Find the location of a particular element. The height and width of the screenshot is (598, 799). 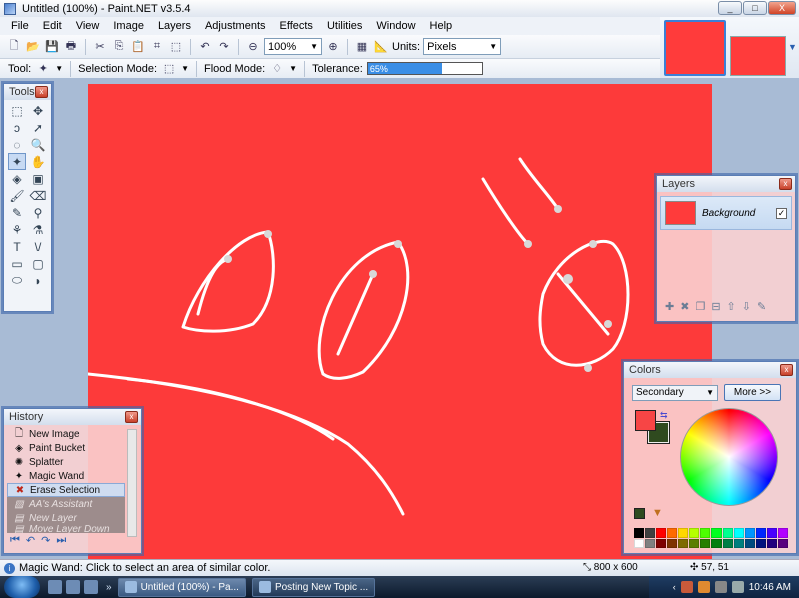

menu-layers: Layers is located at coordinates (174, 26).